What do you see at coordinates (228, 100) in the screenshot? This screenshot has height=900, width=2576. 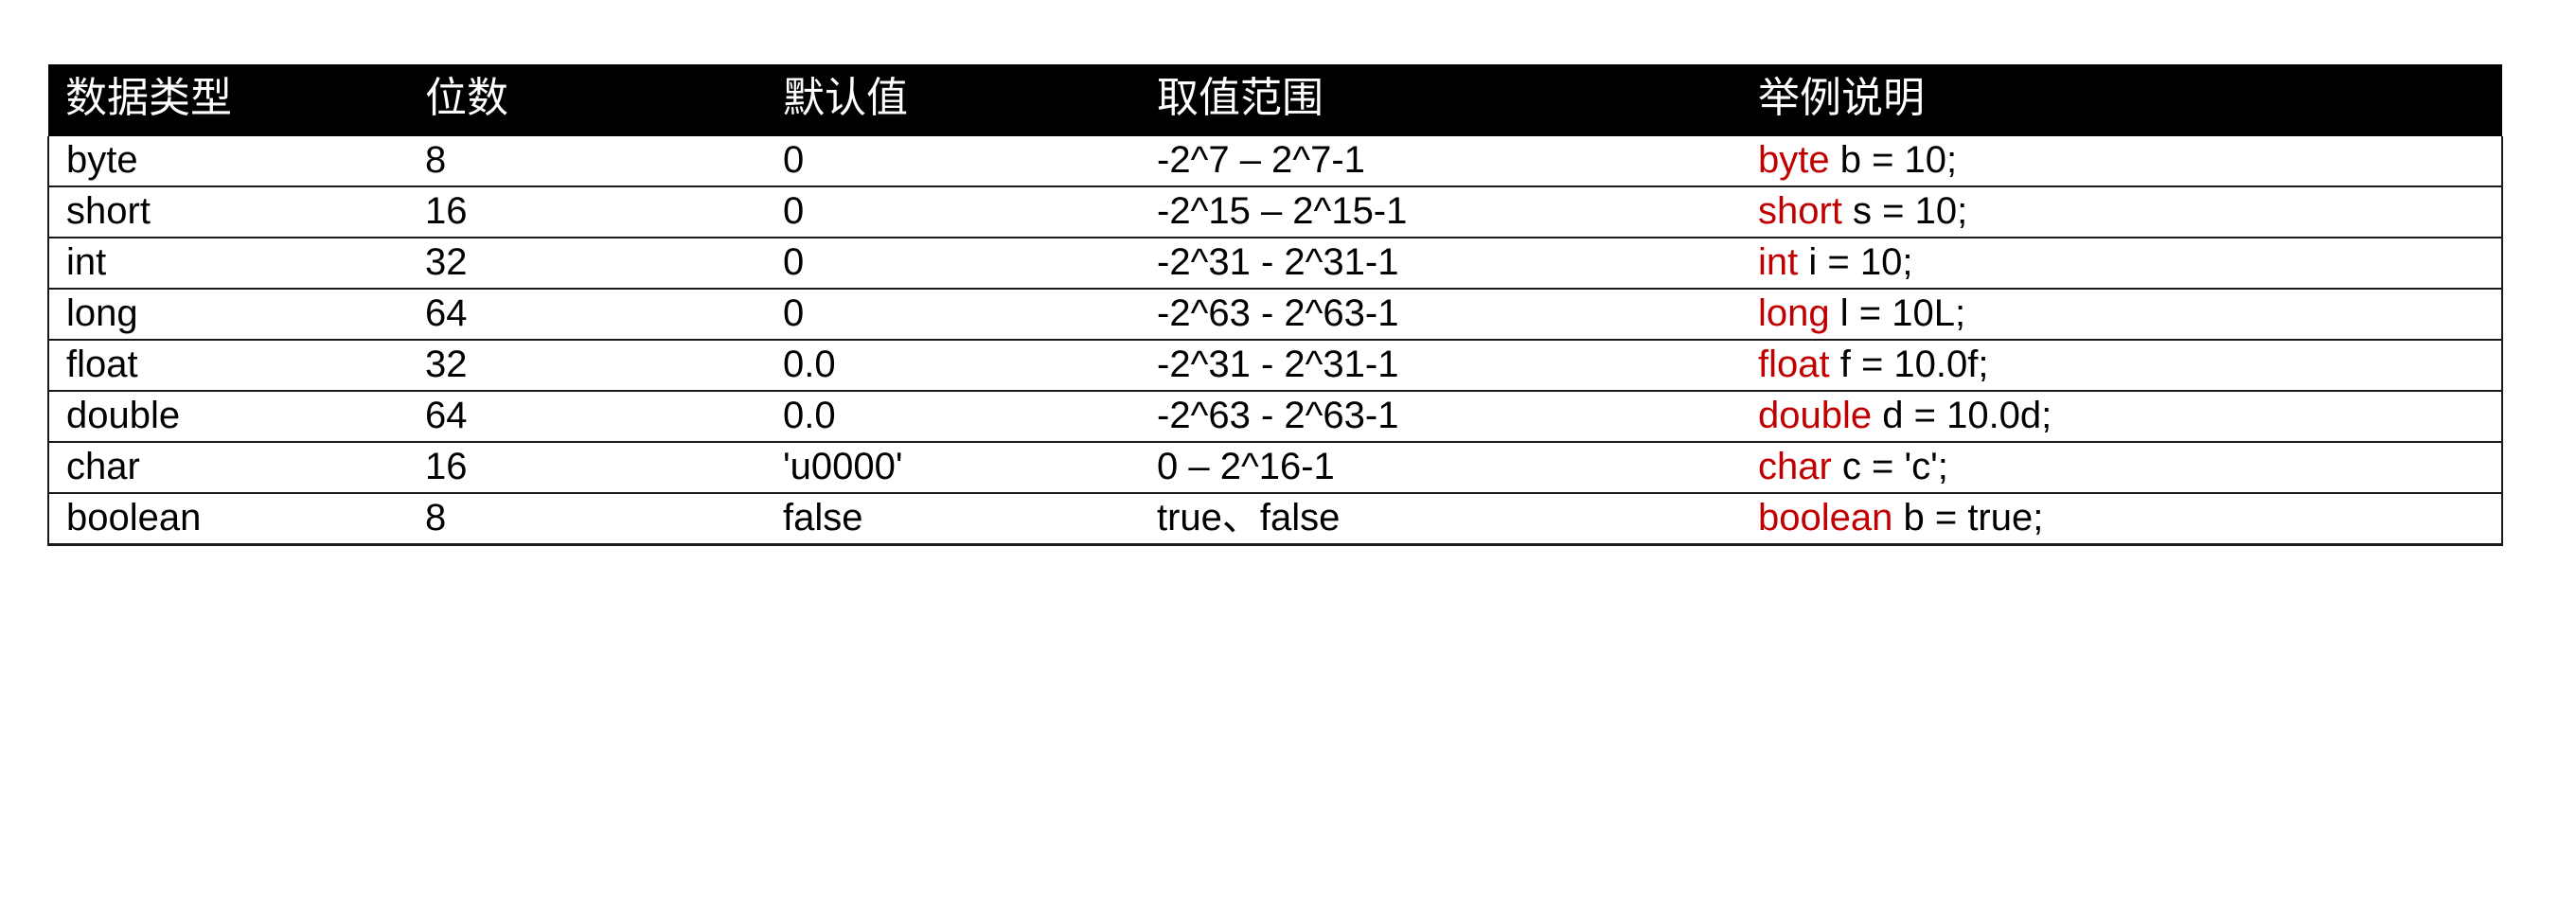 I see `column-header-data-type: 数据类型` at bounding box center [228, 100].